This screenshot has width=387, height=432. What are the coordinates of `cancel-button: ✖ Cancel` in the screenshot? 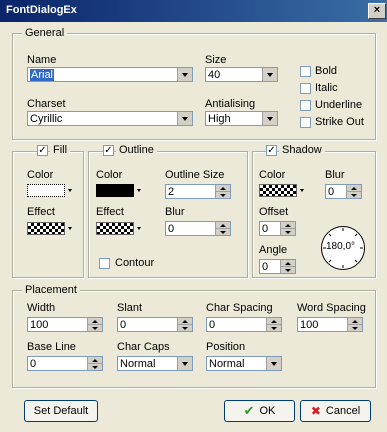 It's located at (335, 411).